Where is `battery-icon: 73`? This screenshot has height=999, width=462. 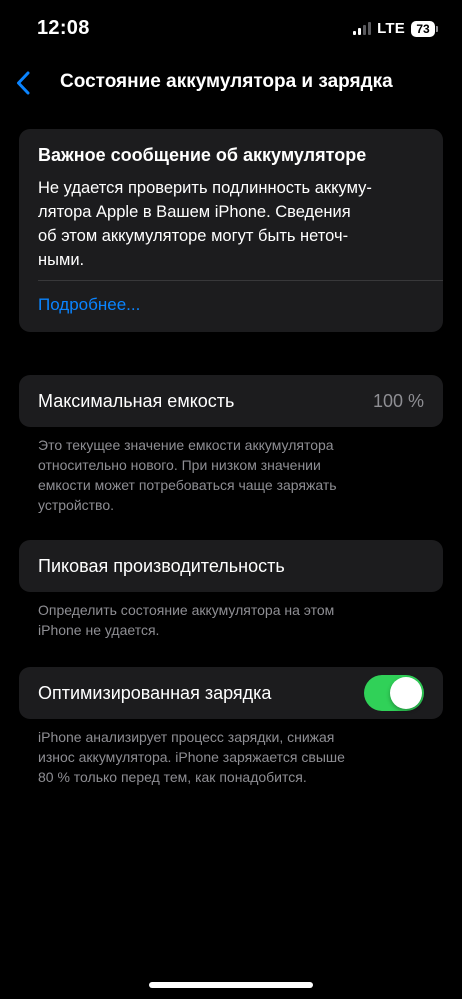
battery-icon: 73 is located at coordinates (424, 28).